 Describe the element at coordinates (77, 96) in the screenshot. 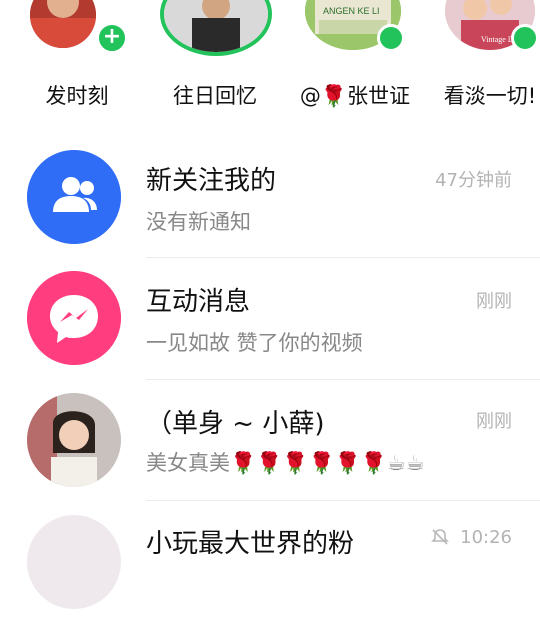

I see `story-label: 发时刻` at that location.